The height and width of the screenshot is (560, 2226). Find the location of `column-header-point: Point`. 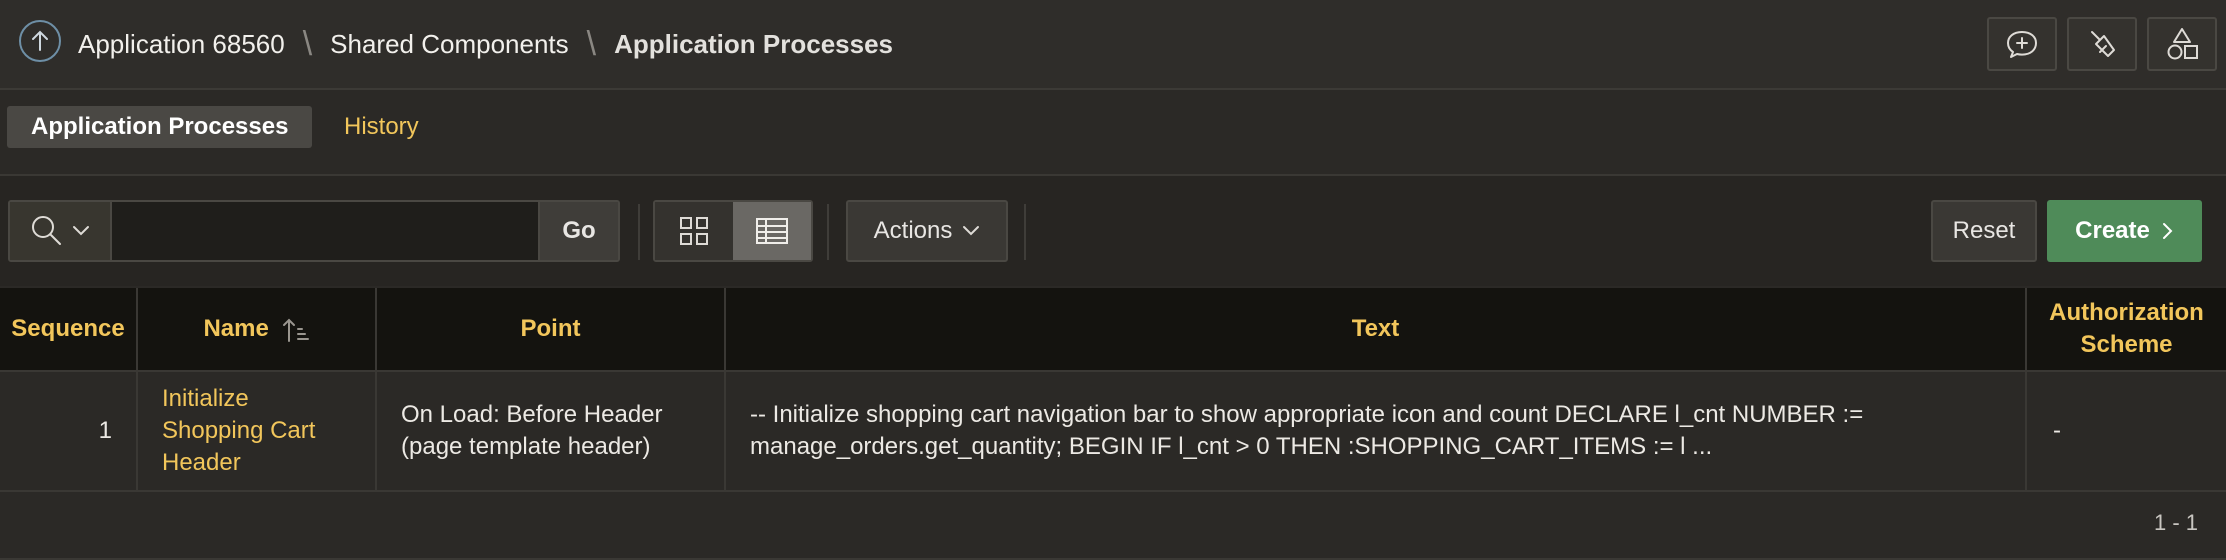

column-header-point: Point is located at coordinates (551, 330).